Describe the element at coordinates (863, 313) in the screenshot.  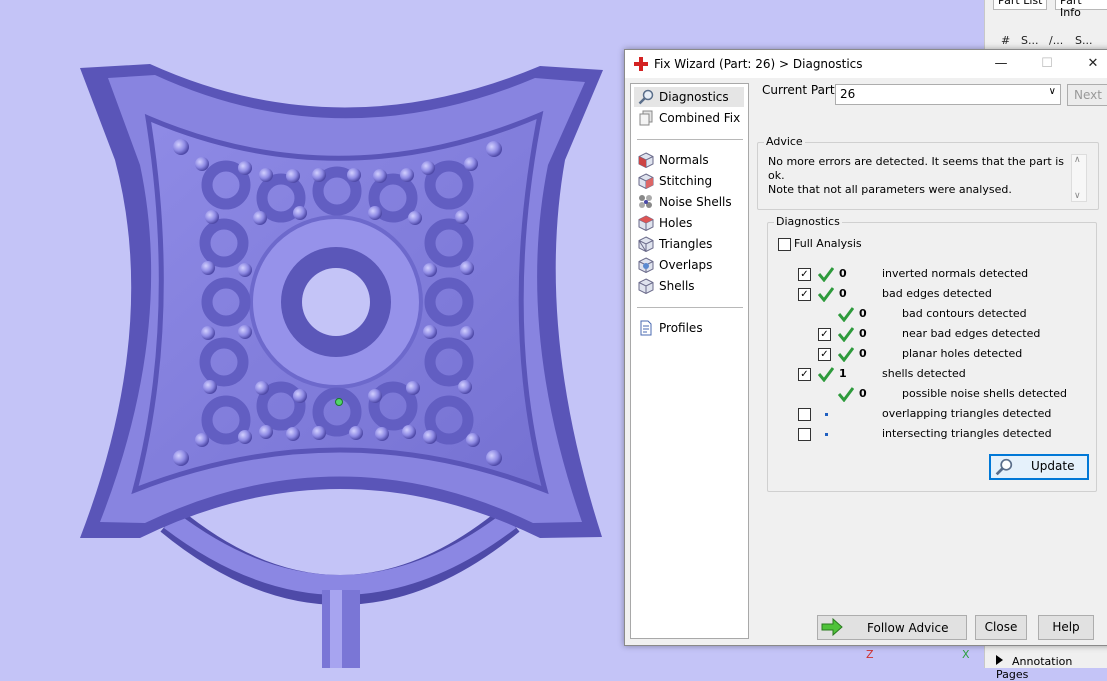
I see `bad-contours-count: 0` at that location.